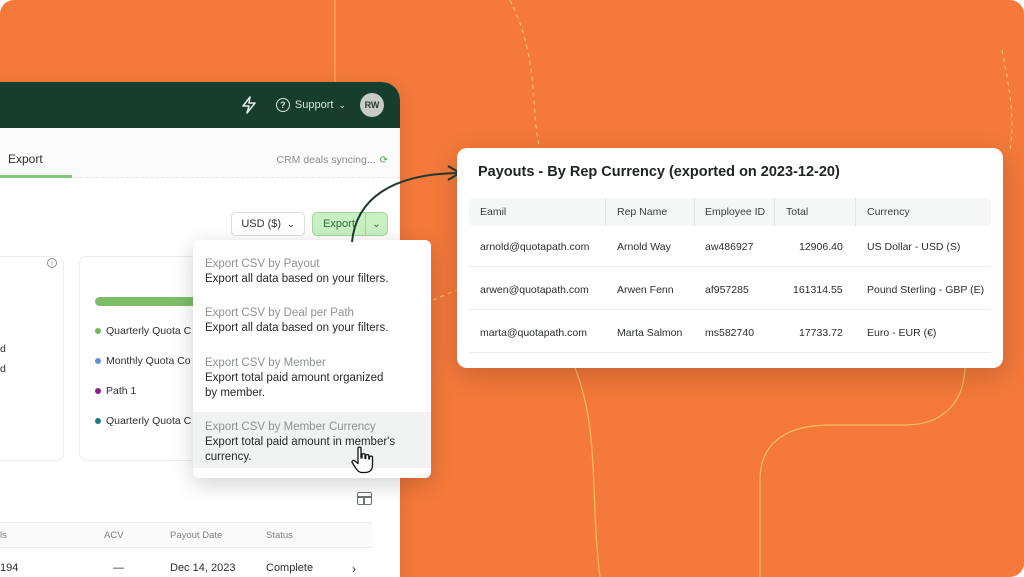  Describe the element at coordinates (645, 290) in the screenshot. I see `table-cell-rep-name: Arwen Fenn` at that location.